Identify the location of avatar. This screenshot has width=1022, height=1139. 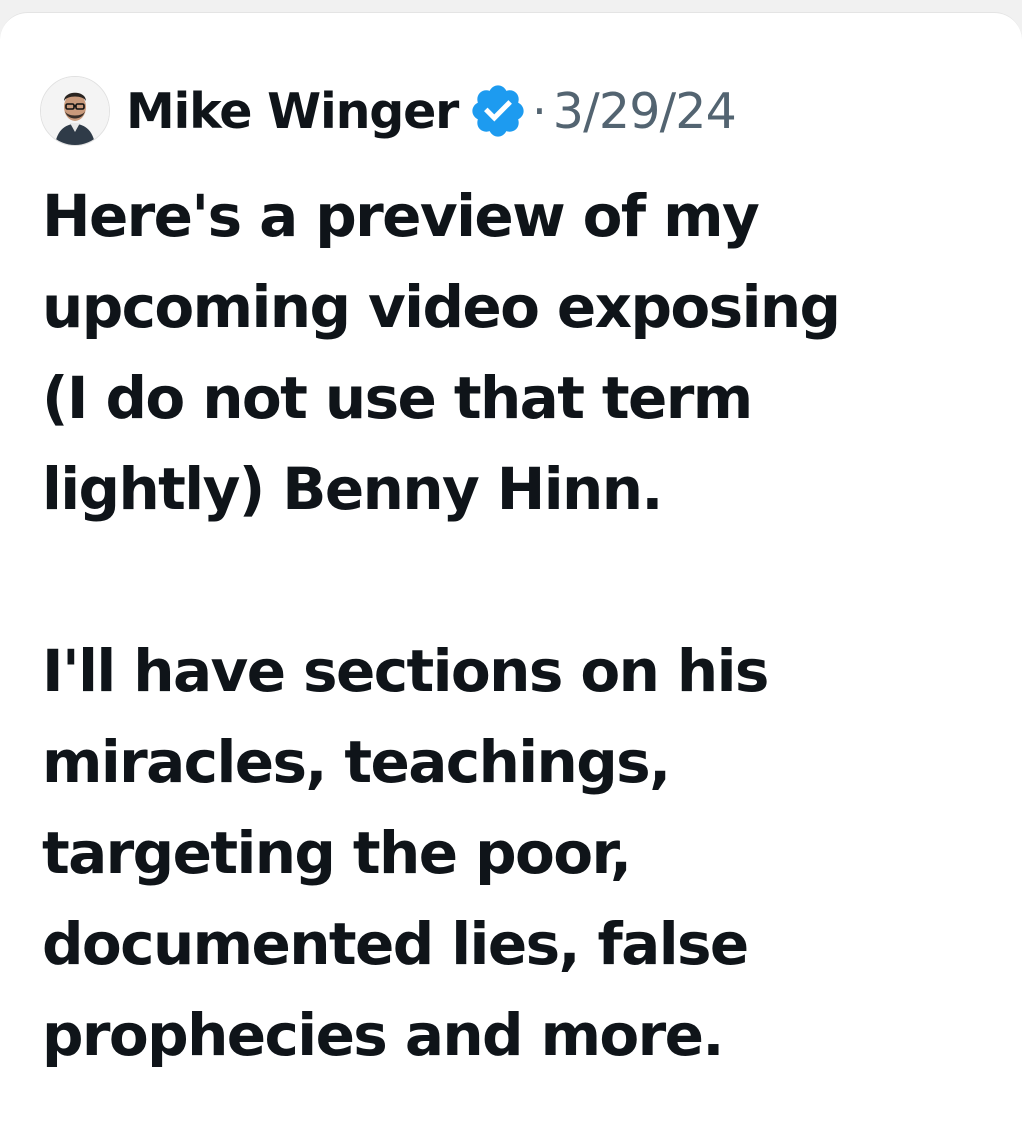
(75, 111).